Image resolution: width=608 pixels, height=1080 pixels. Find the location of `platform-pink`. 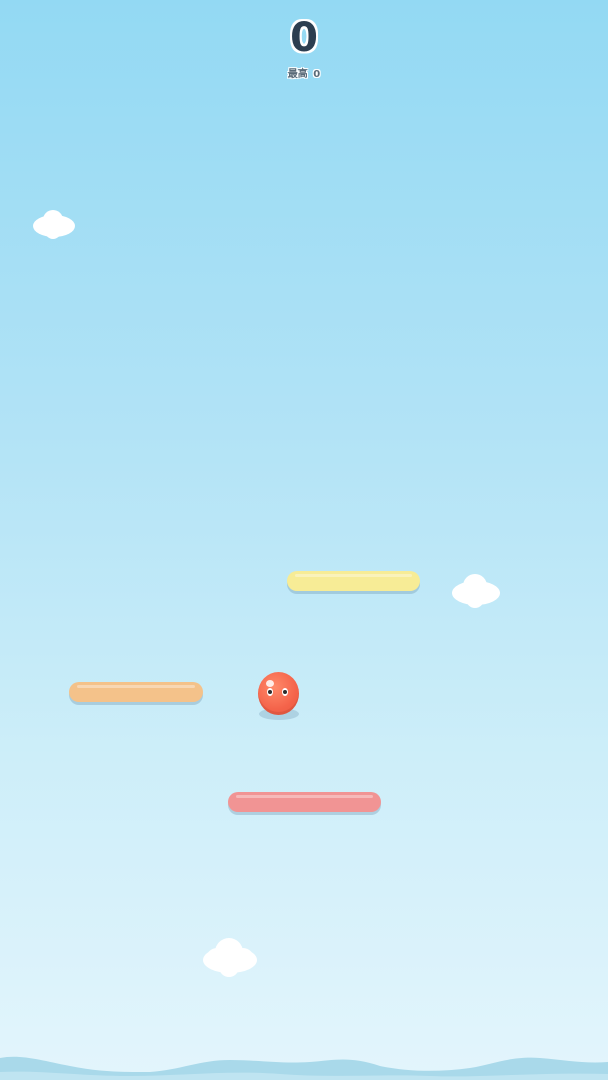

platform-pink is located at coordinates (304, 802).